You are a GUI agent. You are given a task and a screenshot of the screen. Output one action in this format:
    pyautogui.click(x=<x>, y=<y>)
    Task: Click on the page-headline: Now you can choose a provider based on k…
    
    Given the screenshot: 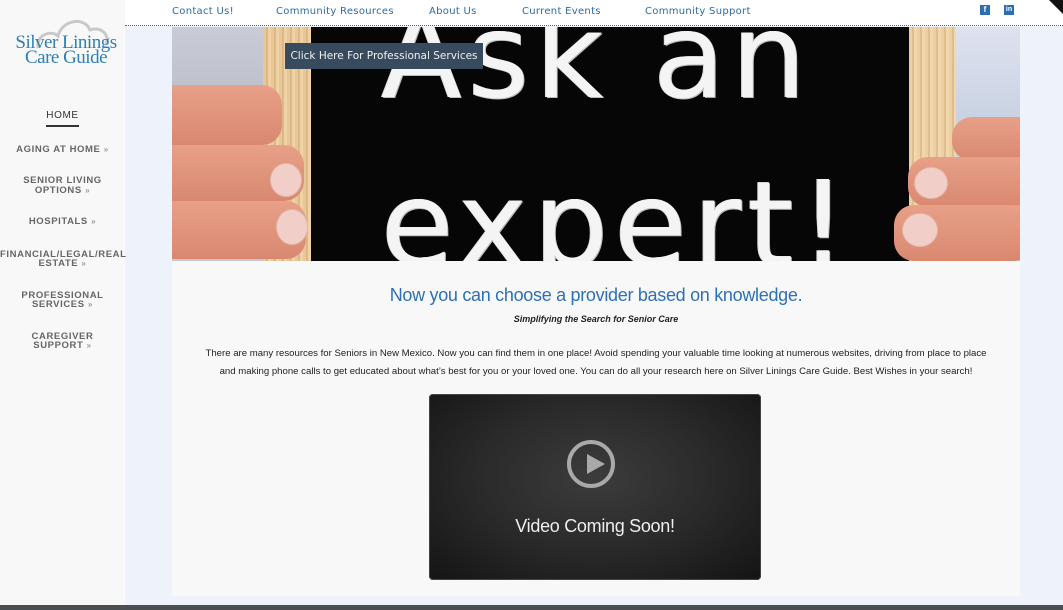 What is the action you would take?
    pyautogui.click(x=596, y=295)
    